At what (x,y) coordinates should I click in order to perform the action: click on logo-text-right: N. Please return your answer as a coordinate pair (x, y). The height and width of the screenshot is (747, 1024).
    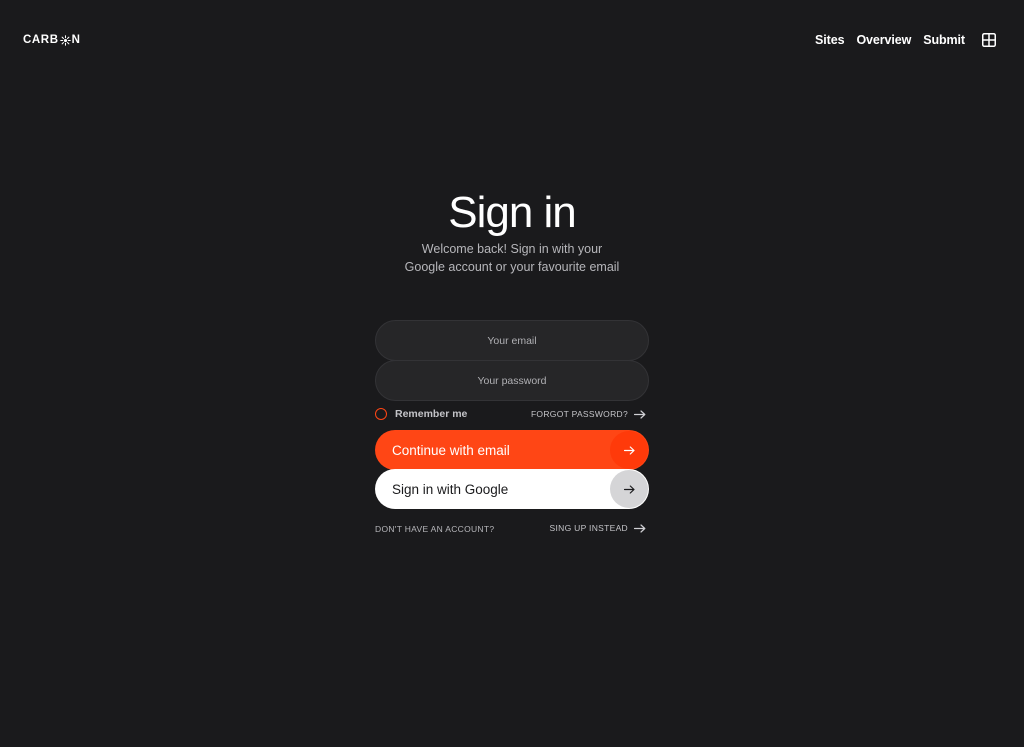
    Looking at the image, I should click on (76, 40).